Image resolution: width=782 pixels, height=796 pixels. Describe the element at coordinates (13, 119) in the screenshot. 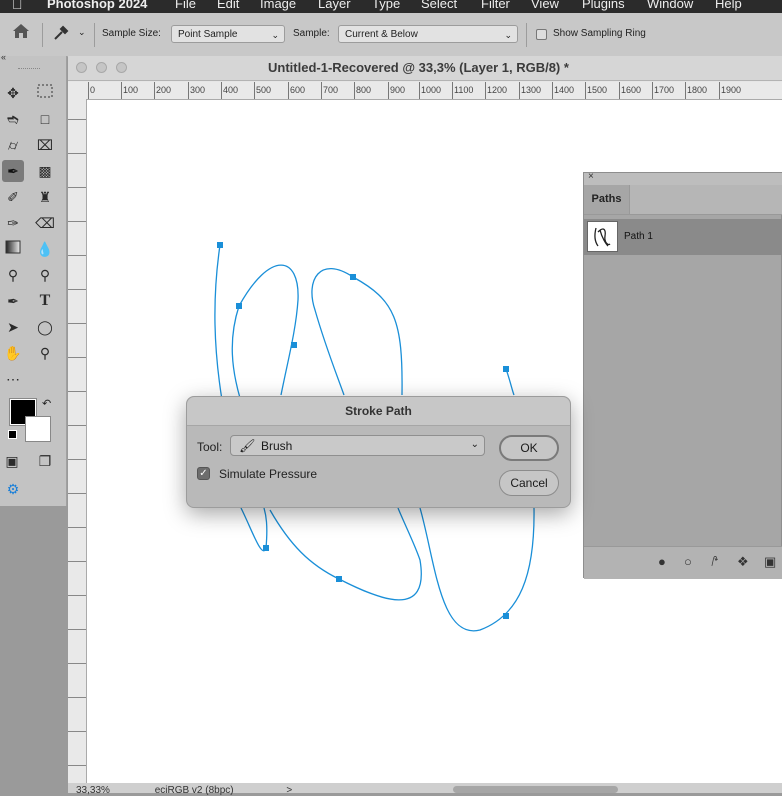

I see `lasso-tool-icon: ➬` at that location.